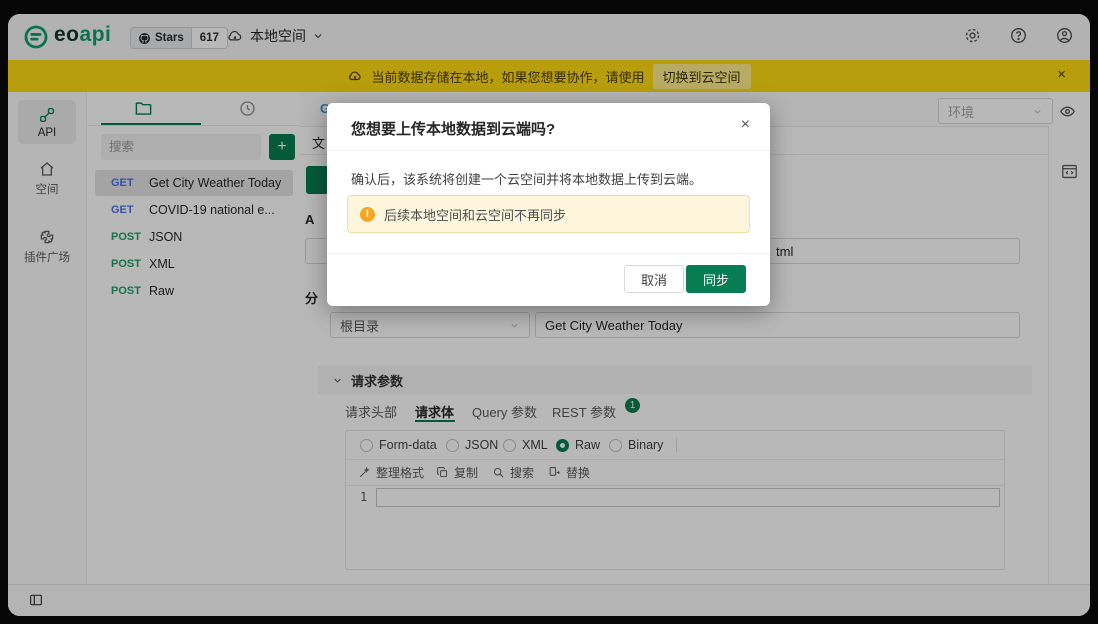  I want to click on warning-icon: !, so click(367, 214).